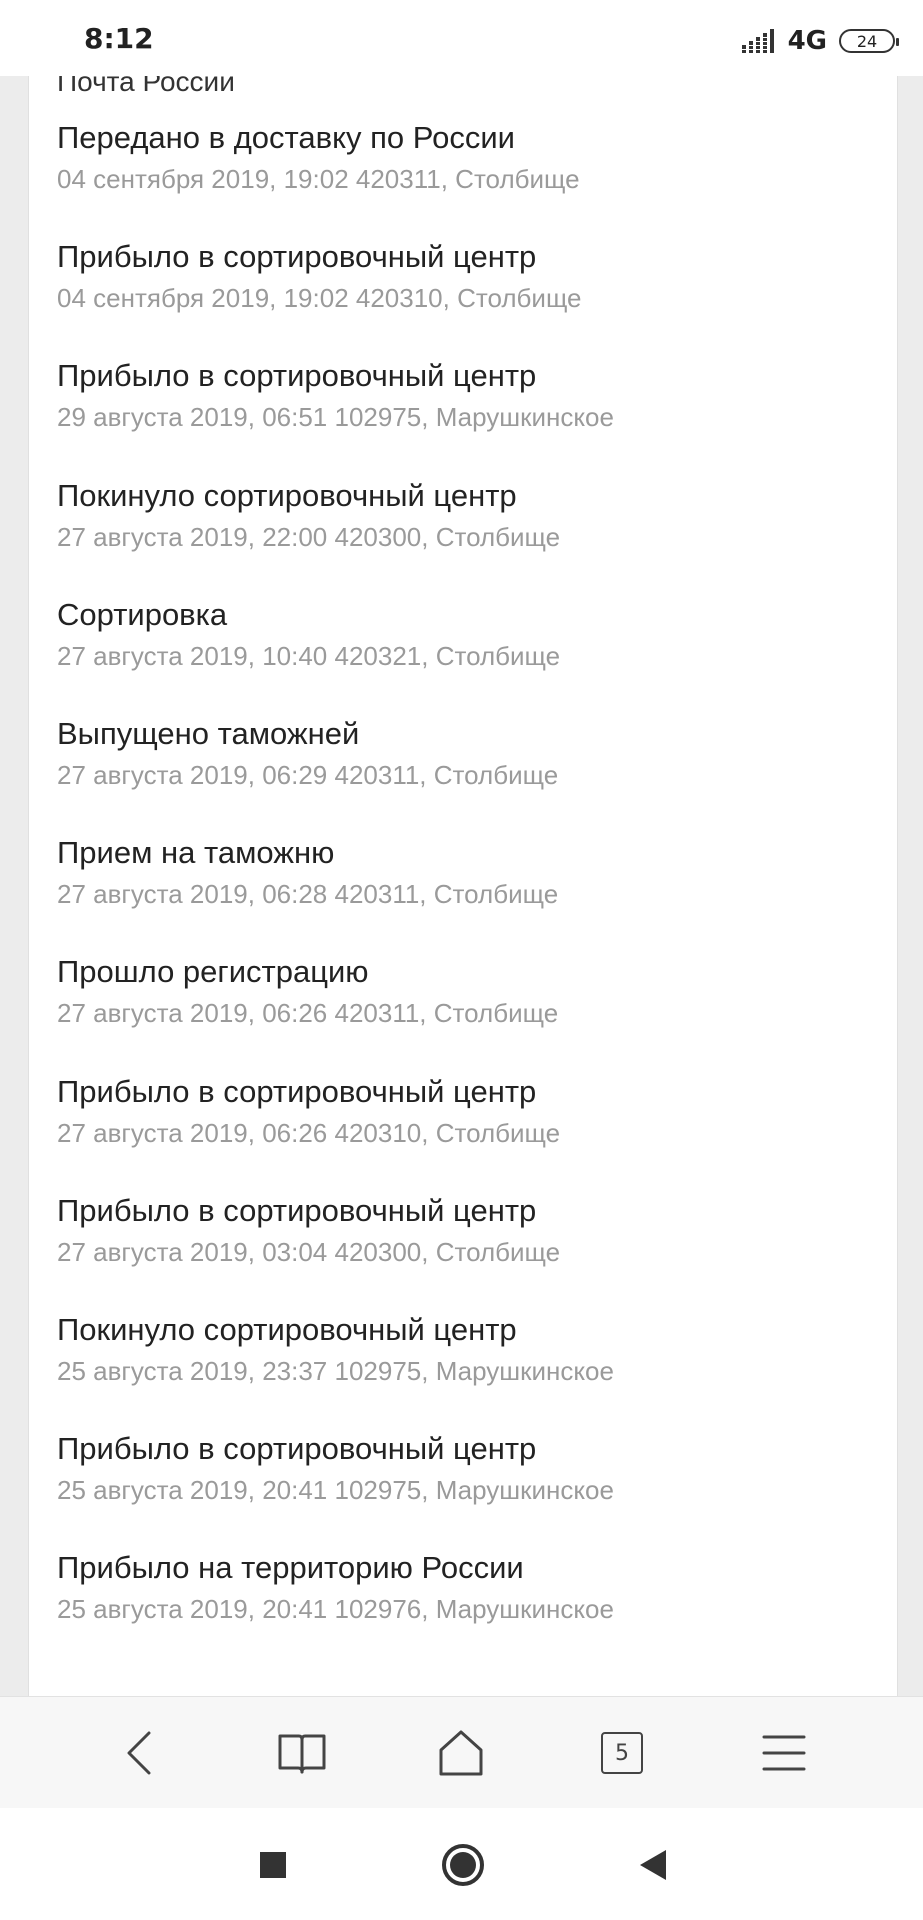  I want to click on status-bar: 8:12 4G 24, so click(461, 38).